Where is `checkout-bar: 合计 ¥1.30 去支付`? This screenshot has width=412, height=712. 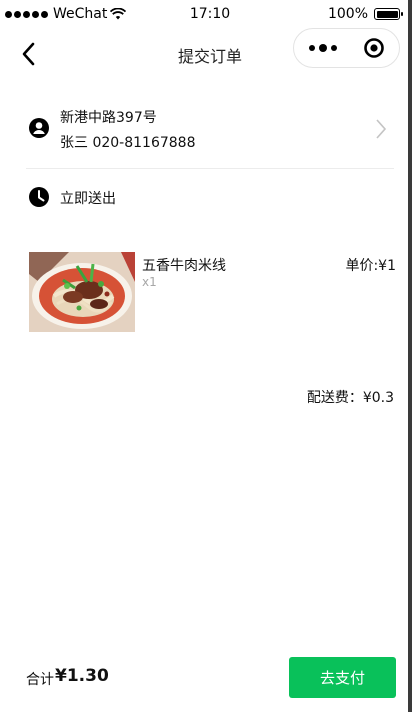 checkout-bar: 合计 ¥1.30 去支付 is located at coordinates (204, 678).